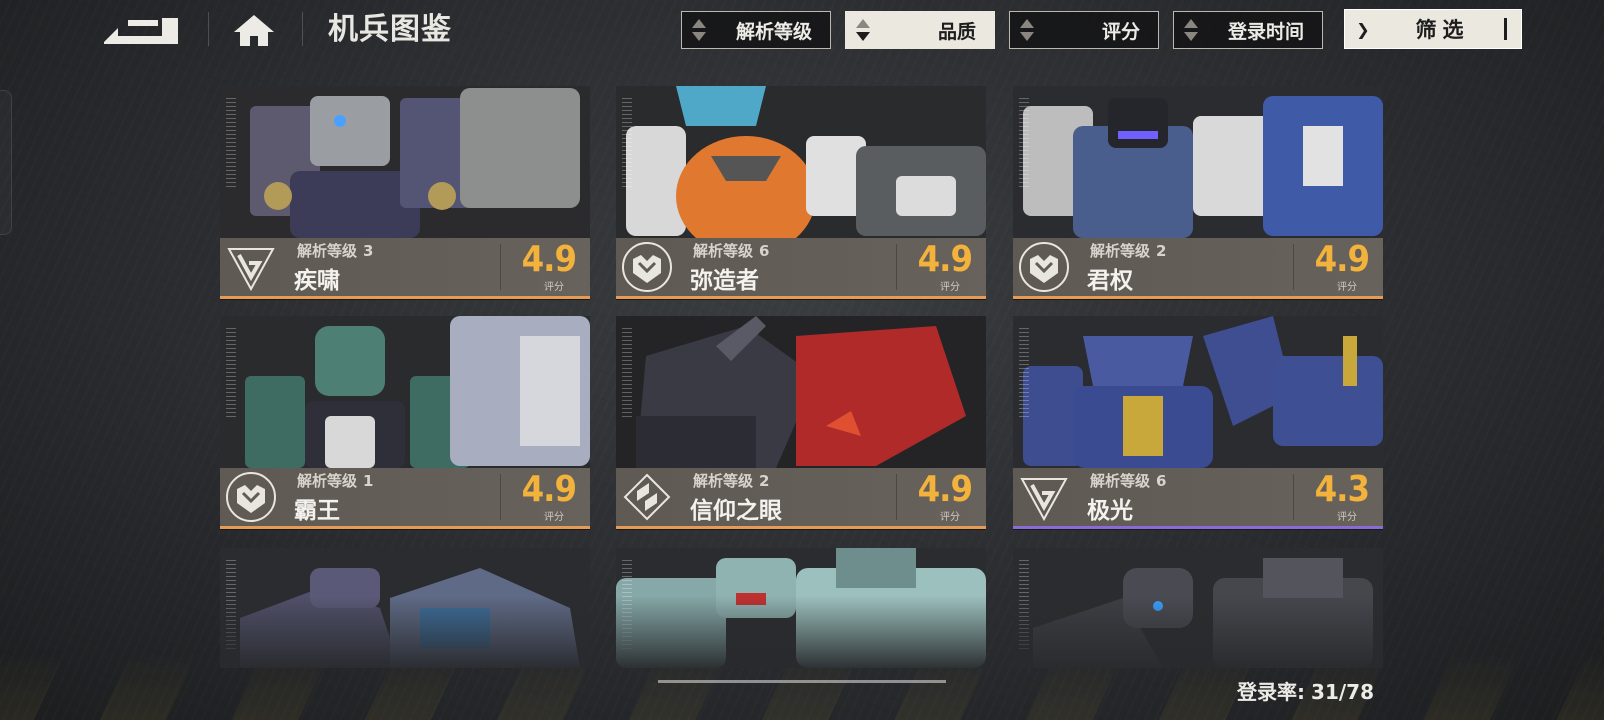 The image size is (1604, 720). What do you see at coordinates (1110, 281) in the screenshot?
I see `mech-name: 君权` at bounding box center [1110, 281].